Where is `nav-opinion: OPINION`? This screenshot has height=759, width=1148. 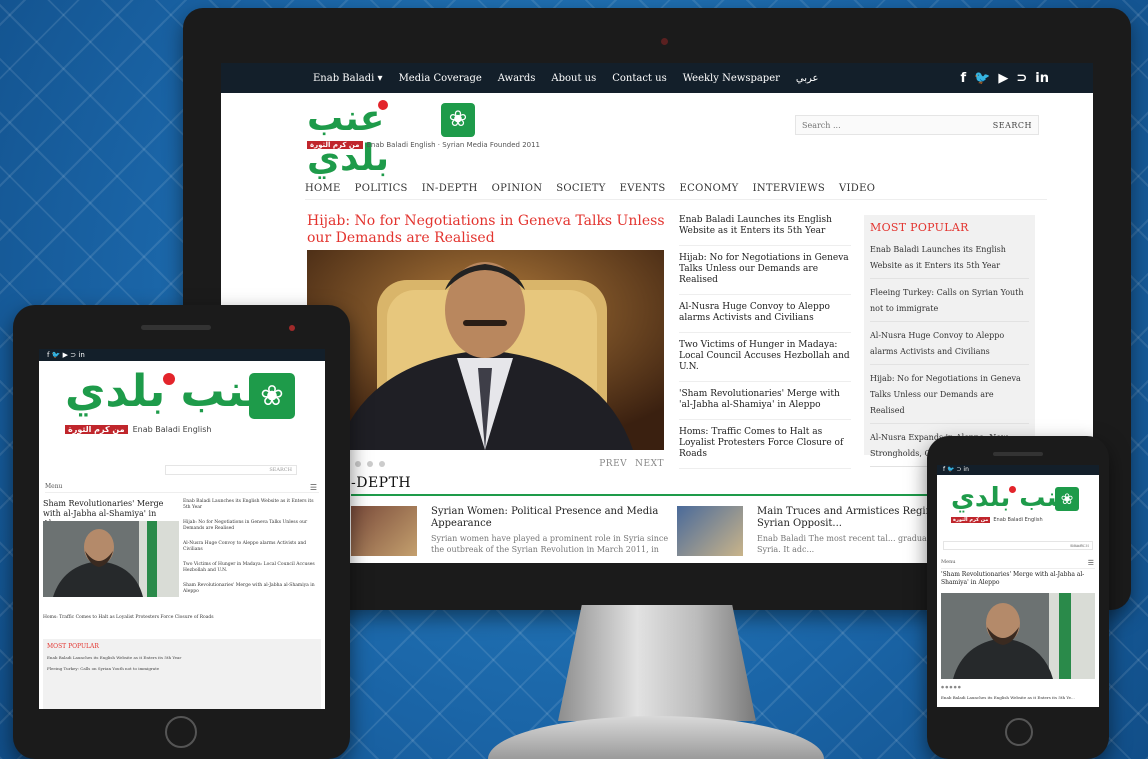
nav-opinion: OPINION is located at coordinates (517, 188).